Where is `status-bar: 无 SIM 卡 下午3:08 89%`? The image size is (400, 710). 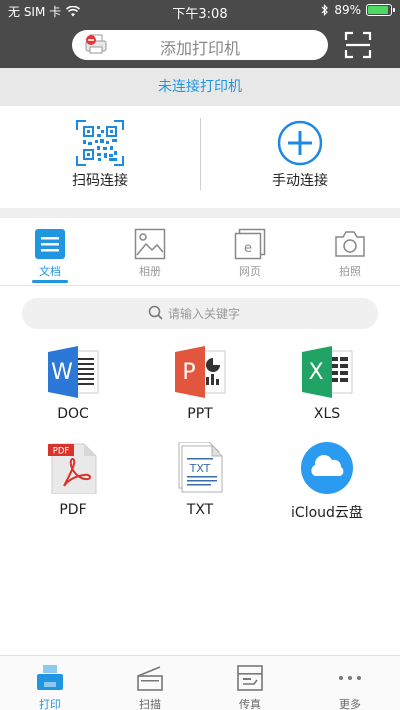
status-bar: 无 SIM 卡 下午3:08 89% is located at coordinates (200, 11).